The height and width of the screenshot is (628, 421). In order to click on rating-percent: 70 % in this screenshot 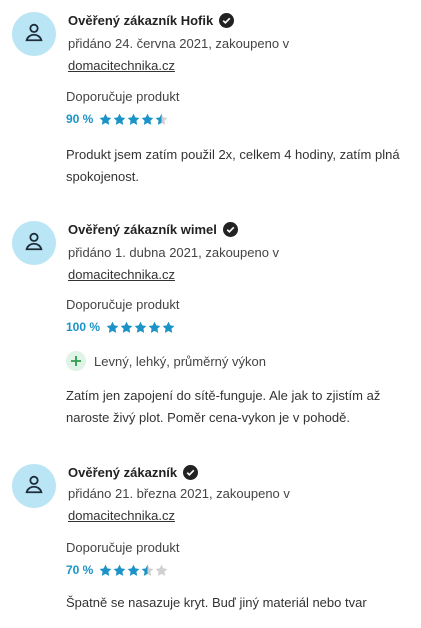, I will do `click(80, 570)`.